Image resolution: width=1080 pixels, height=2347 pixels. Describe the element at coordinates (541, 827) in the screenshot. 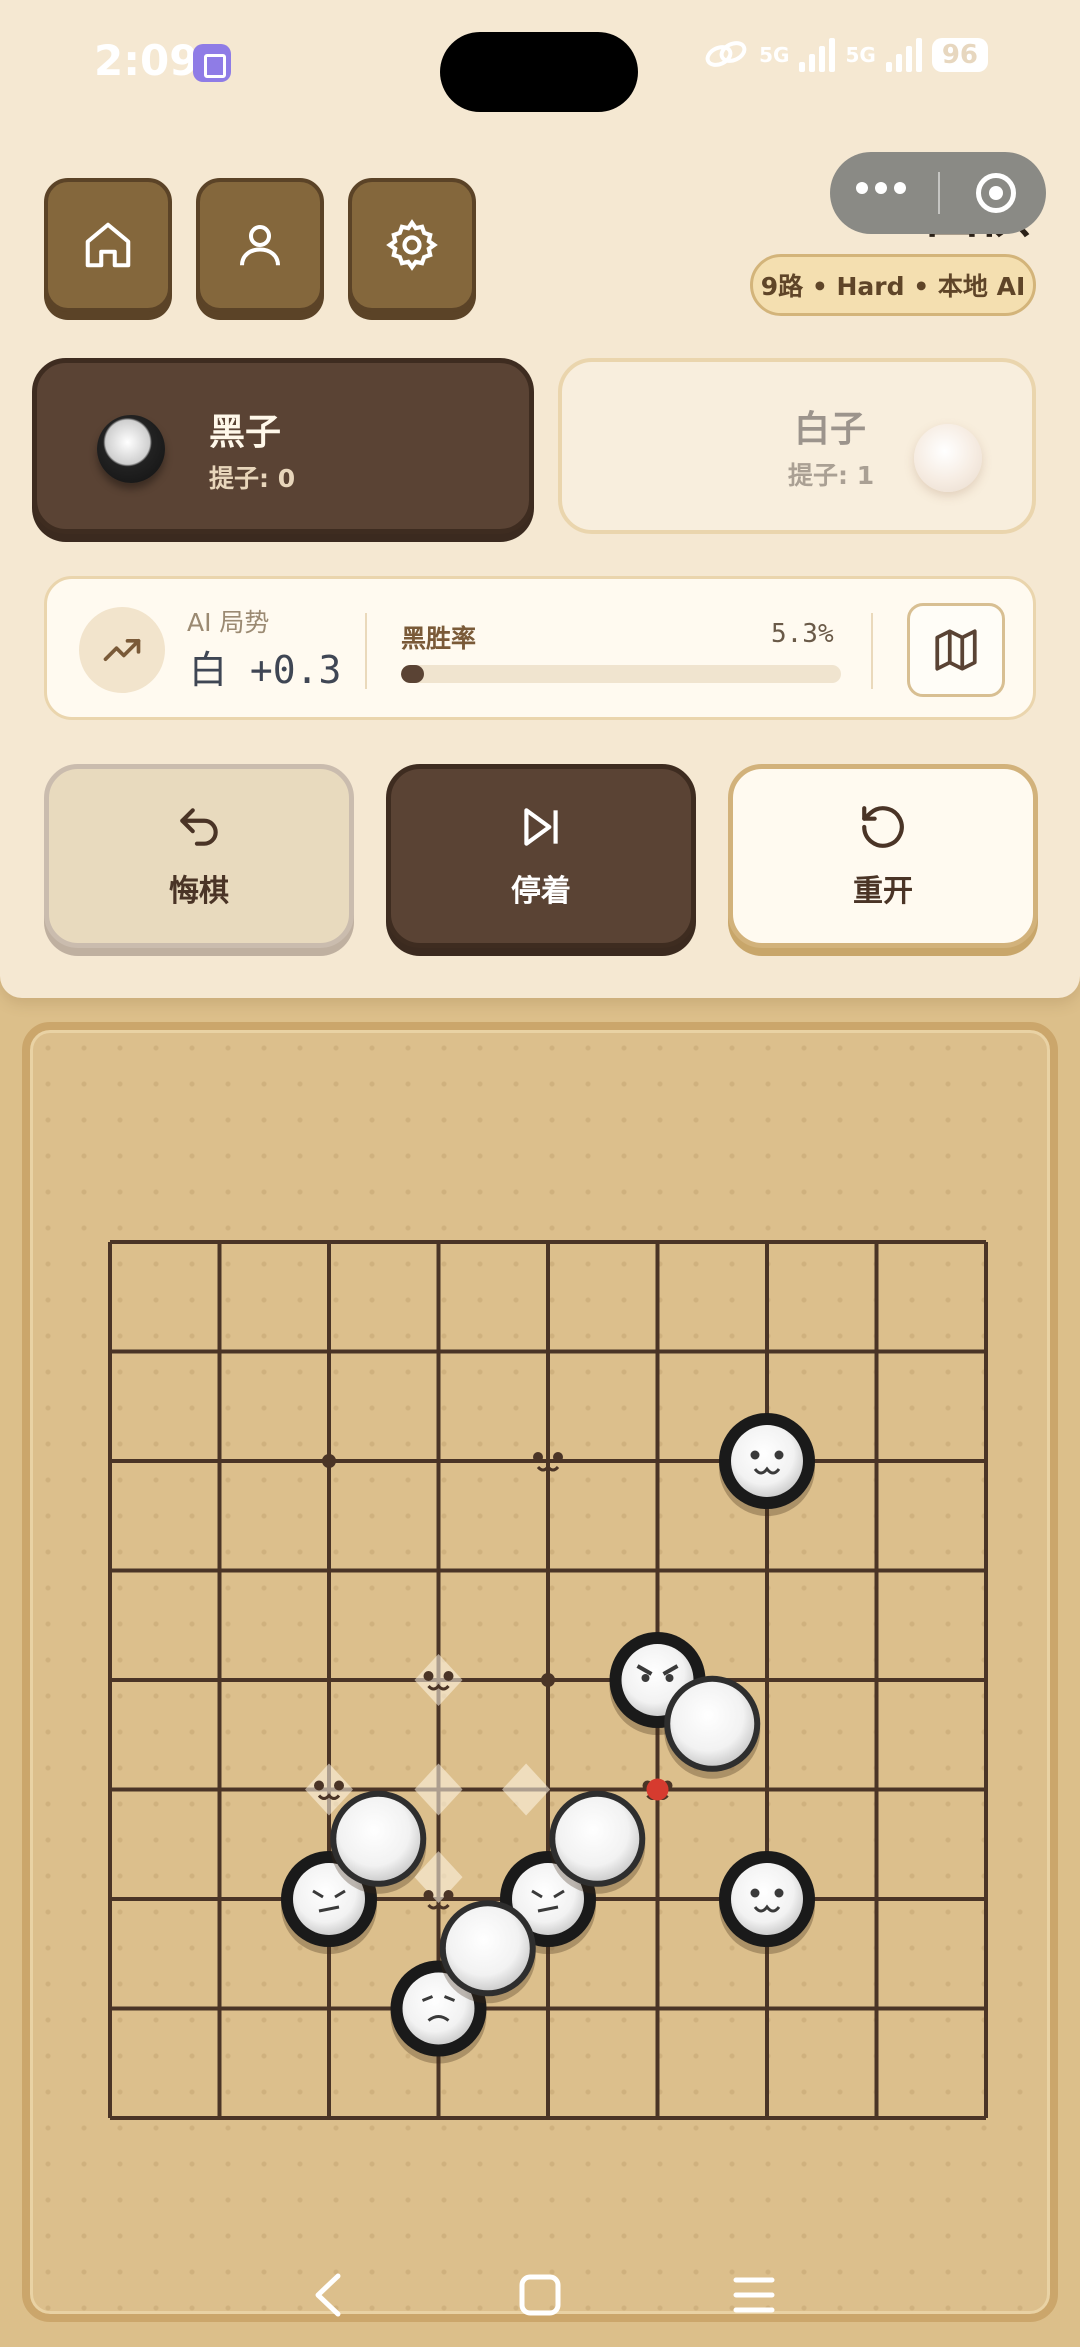

I see `pass-icon` at that location.